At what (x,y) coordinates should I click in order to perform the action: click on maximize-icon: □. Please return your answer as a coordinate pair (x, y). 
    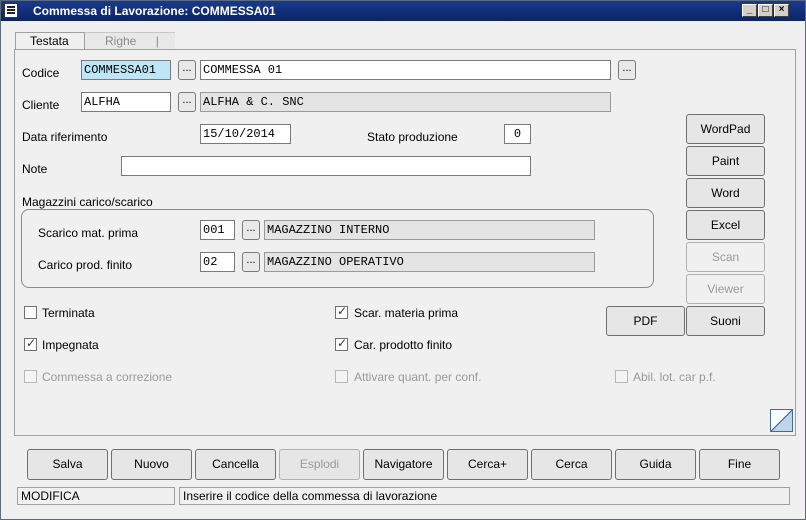
    Looking at the image, I should click on (765, 10).